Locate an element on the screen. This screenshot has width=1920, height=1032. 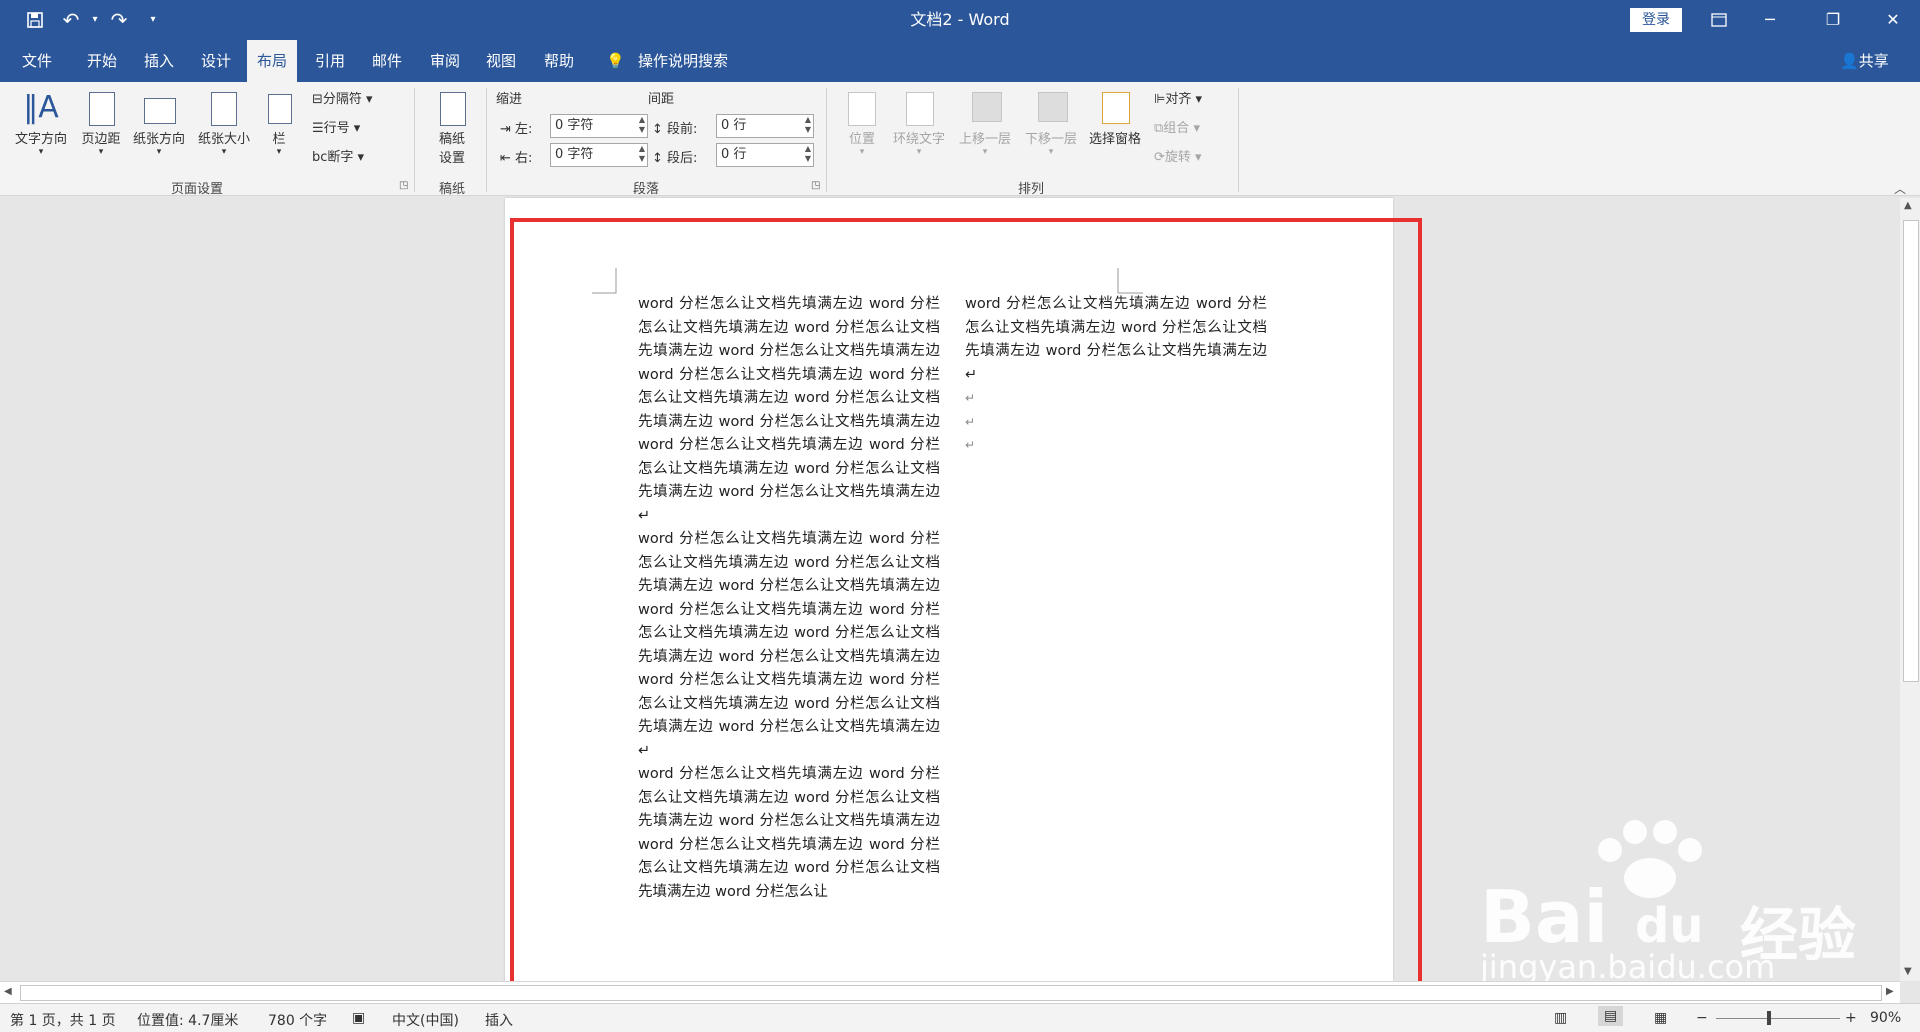
rotate-button: ⟳旋转 ▾ is located at coordinates (1178, 155).